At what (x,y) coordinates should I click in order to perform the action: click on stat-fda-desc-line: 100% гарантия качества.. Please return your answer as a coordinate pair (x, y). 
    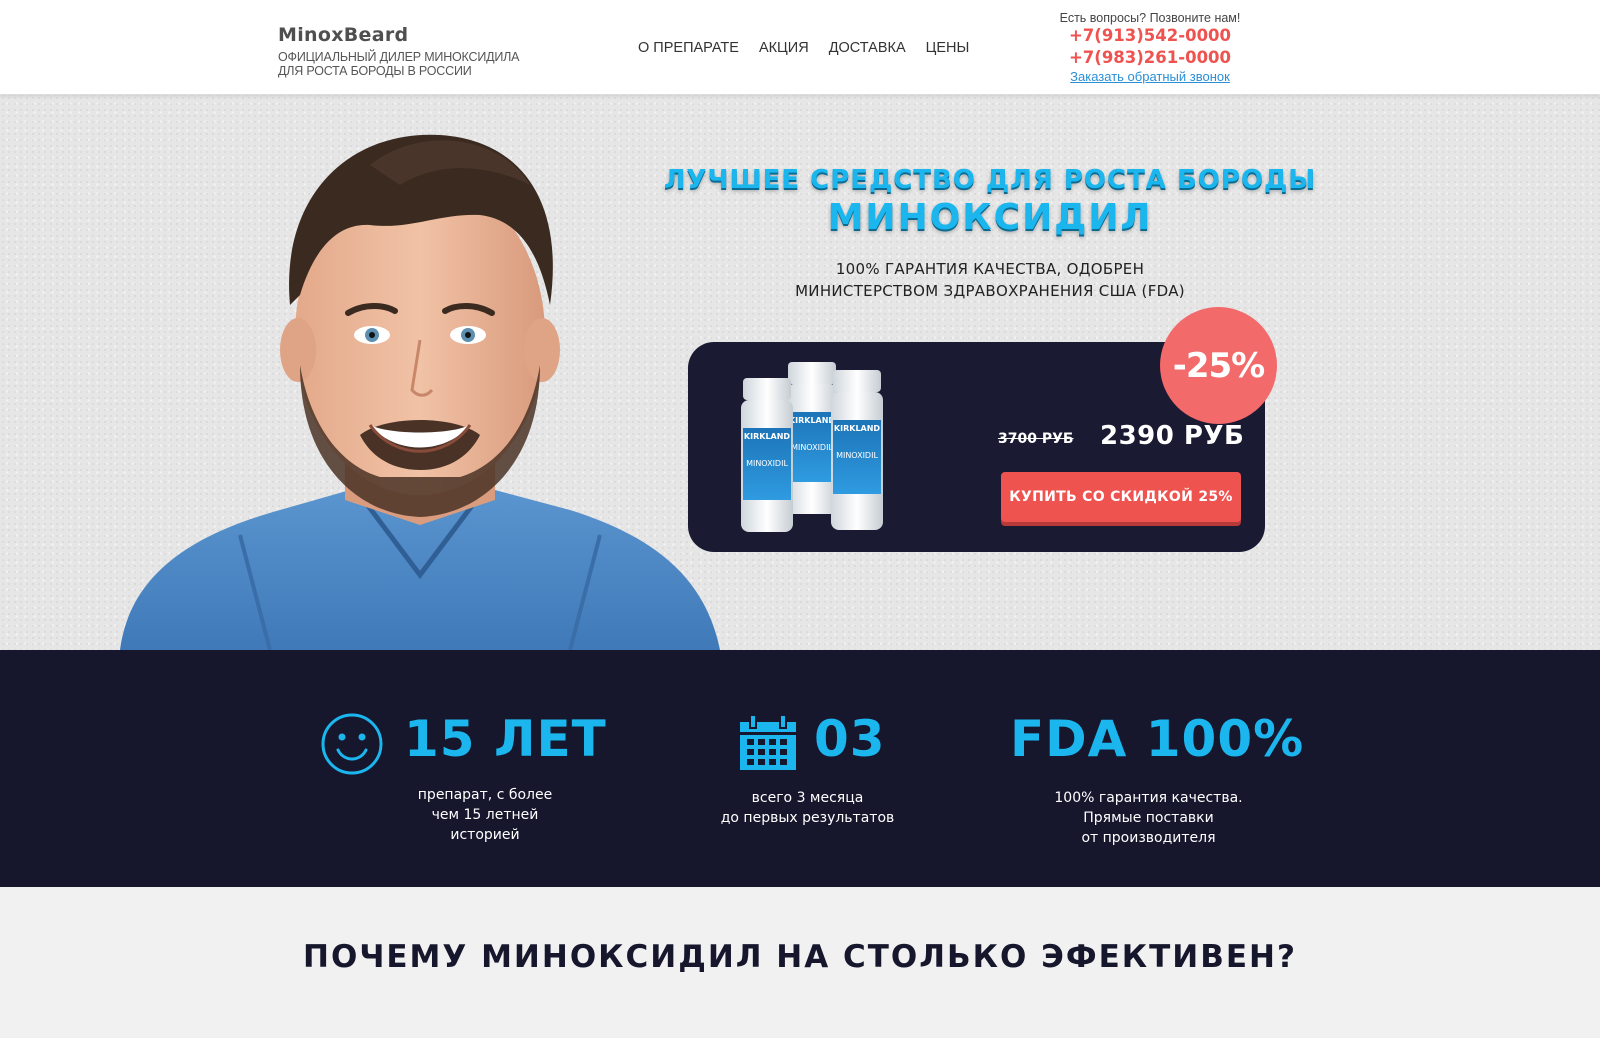
    Looking at the image, I should click on (1148, 798).